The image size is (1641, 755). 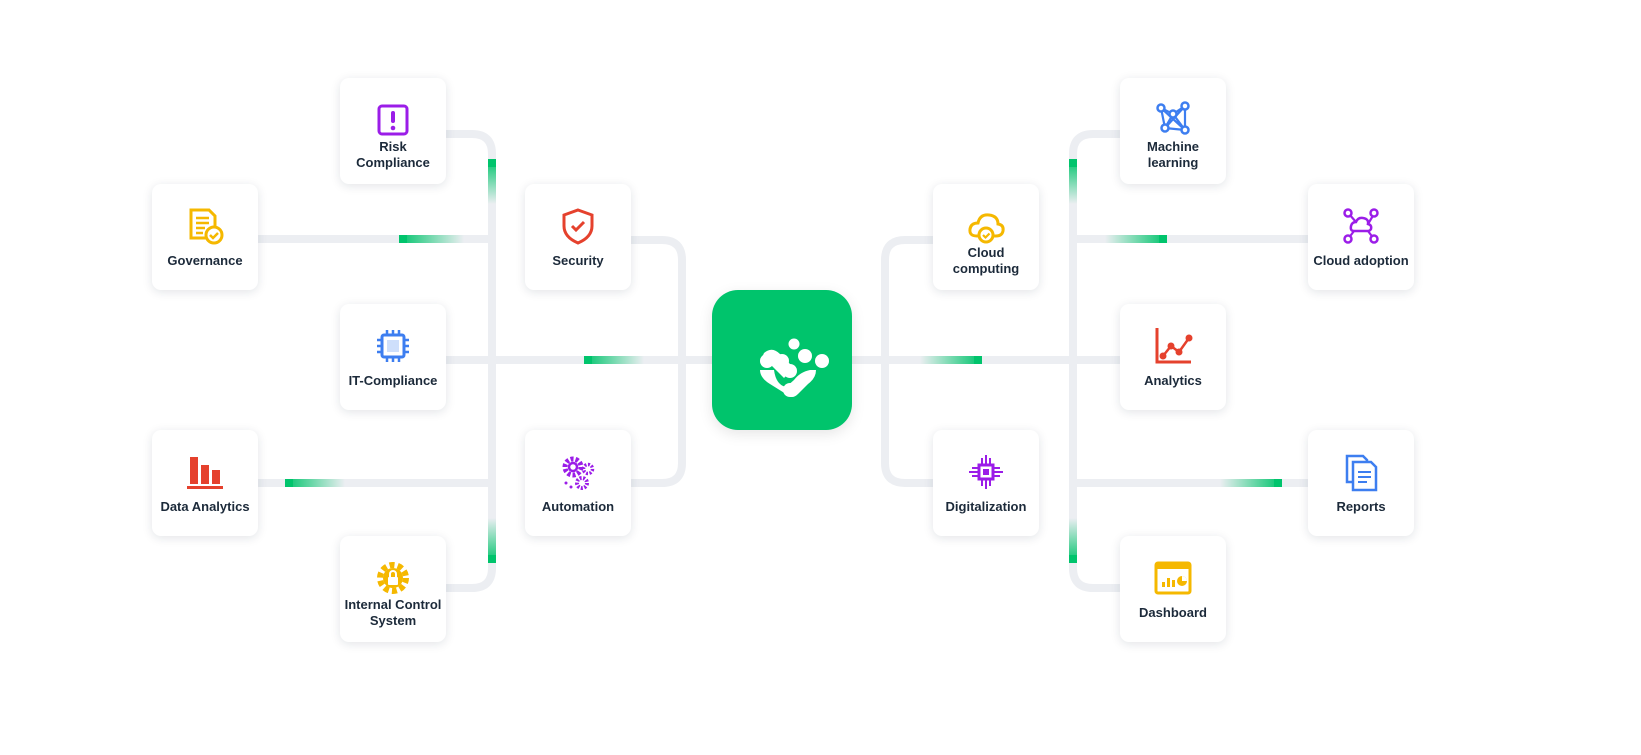 I want to click on node-label: Automation, so click(x=578, y=506).